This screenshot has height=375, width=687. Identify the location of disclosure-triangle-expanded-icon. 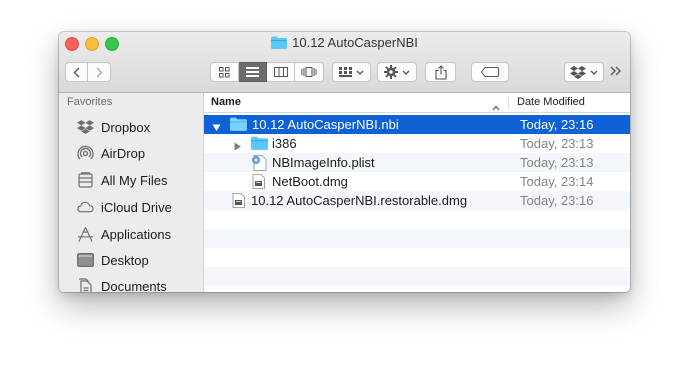
(216, 125).